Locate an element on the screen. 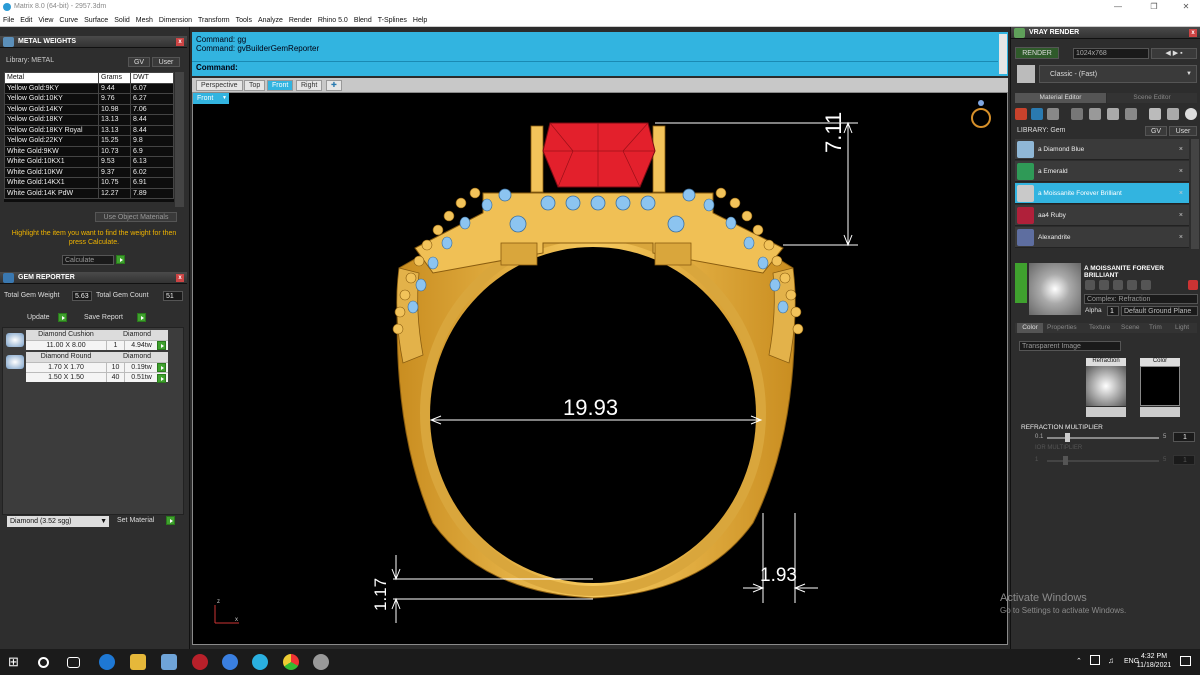 Image resolution: width=1200 pixels, height=675 pixels. rhino-app-icon is located at coordinates (169, 662).